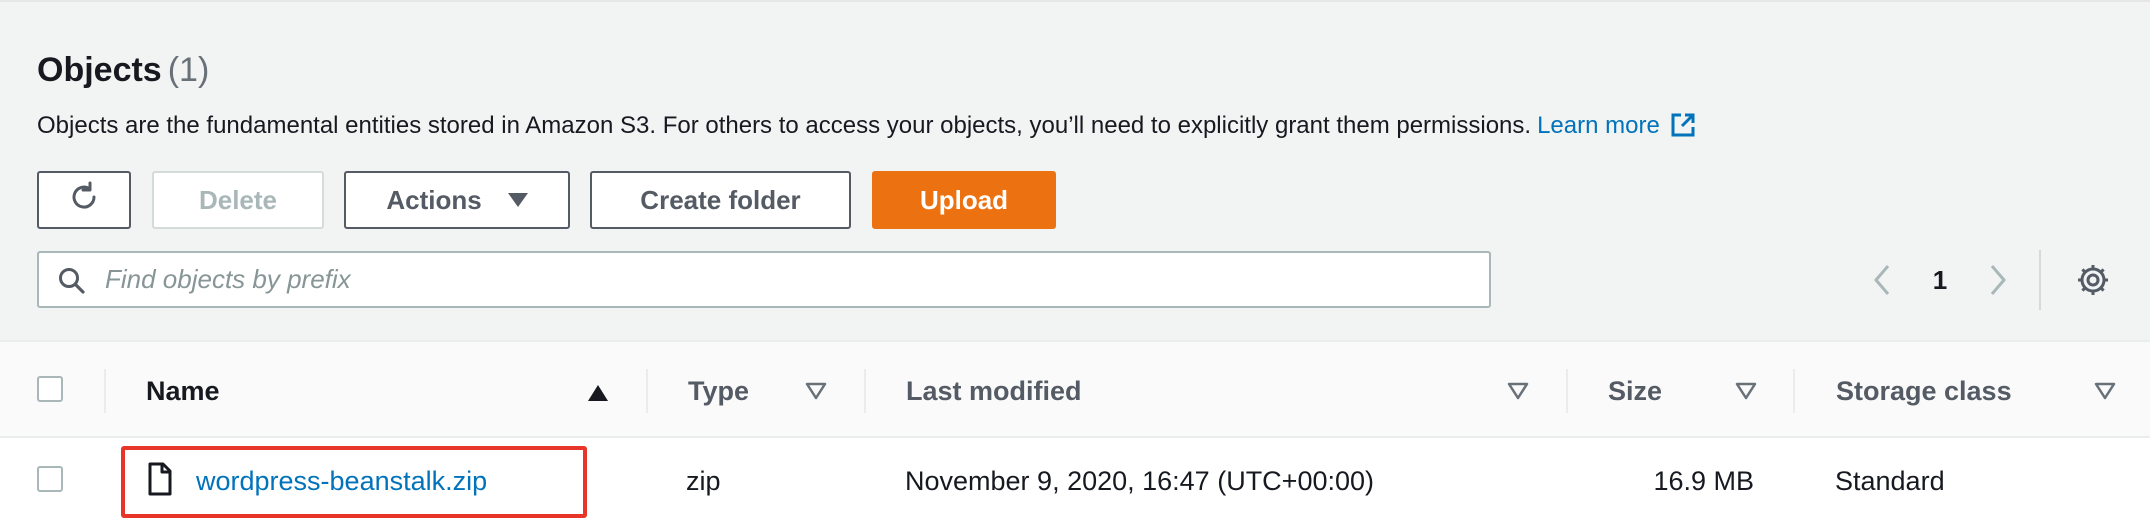 This screenshot has height=520, width=2150. I want to click on create-folder-button: Create folder, so click(720, 200).